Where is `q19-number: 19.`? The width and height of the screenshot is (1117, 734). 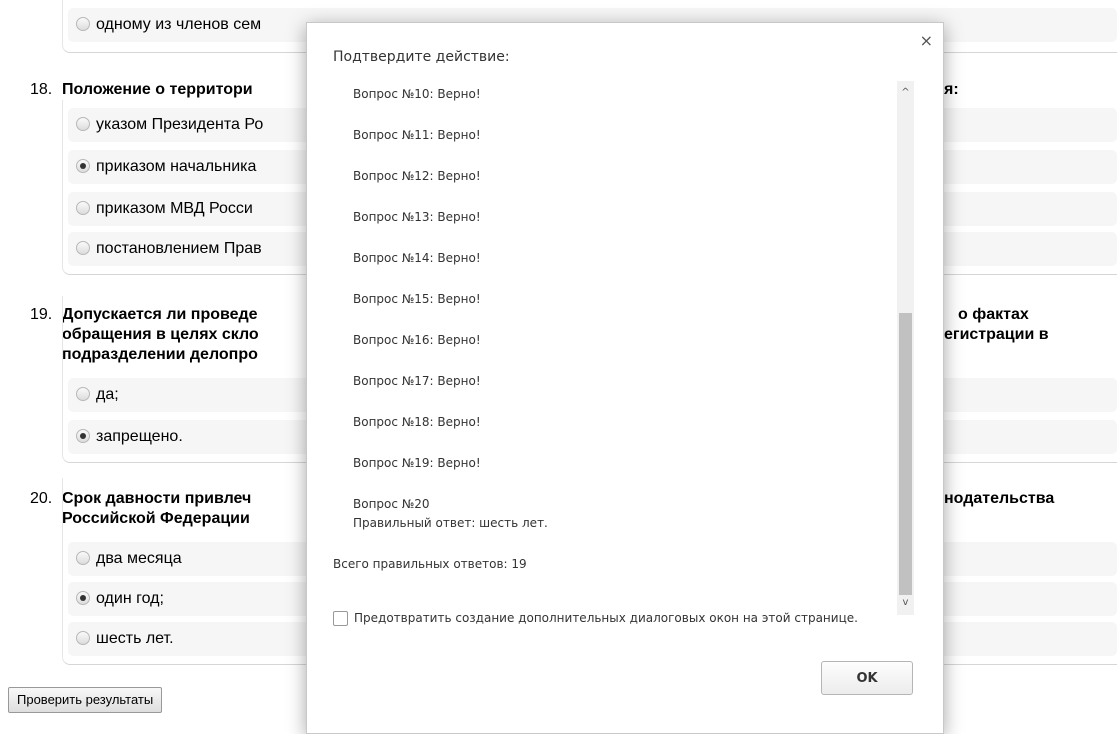
q19-number: 19. is located at coordinates (41, 314).